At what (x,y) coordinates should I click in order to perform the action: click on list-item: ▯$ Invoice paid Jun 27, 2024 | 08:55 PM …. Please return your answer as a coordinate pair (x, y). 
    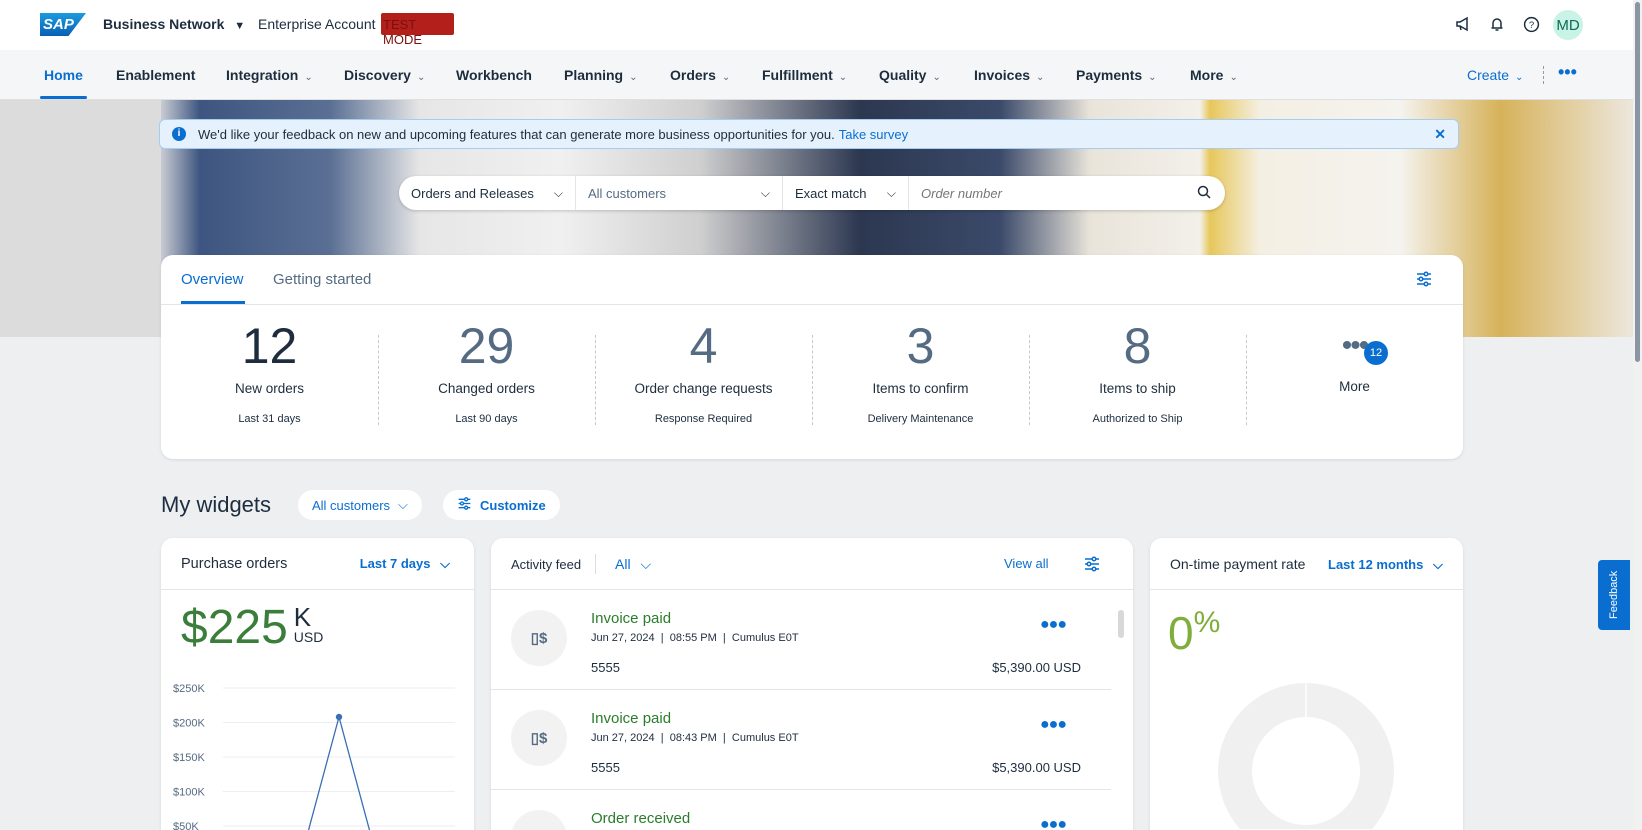
    Looking at the image, I should click on (801, 640).